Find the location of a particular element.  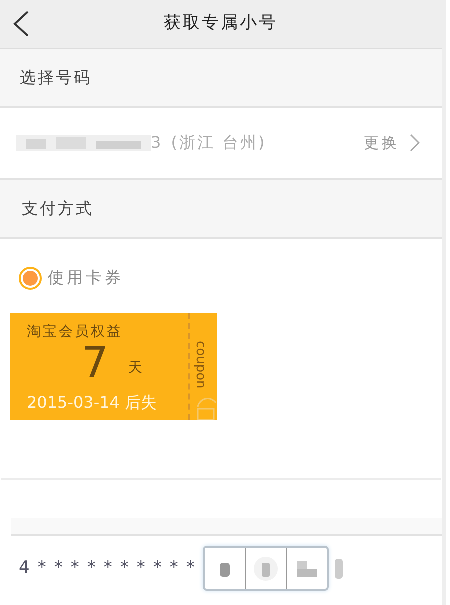

back-icon is located at coordinates (21, 24).